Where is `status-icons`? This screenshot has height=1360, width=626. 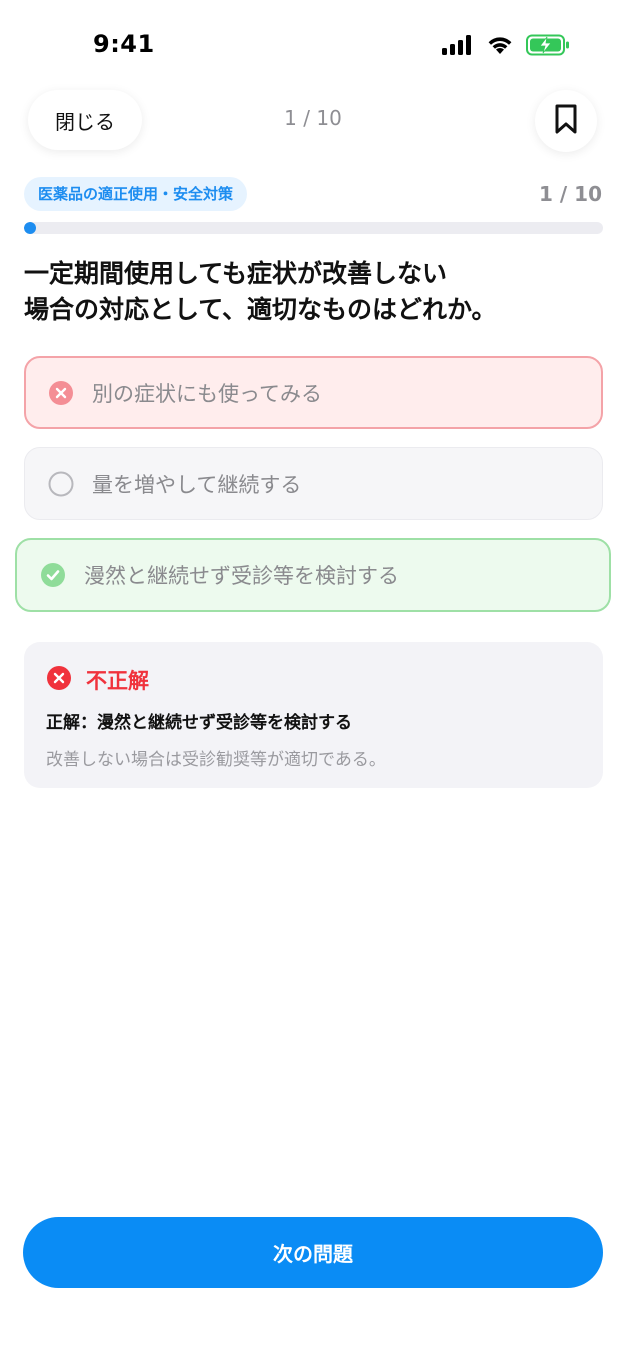 status-icons is located at coordinates (506, 47).